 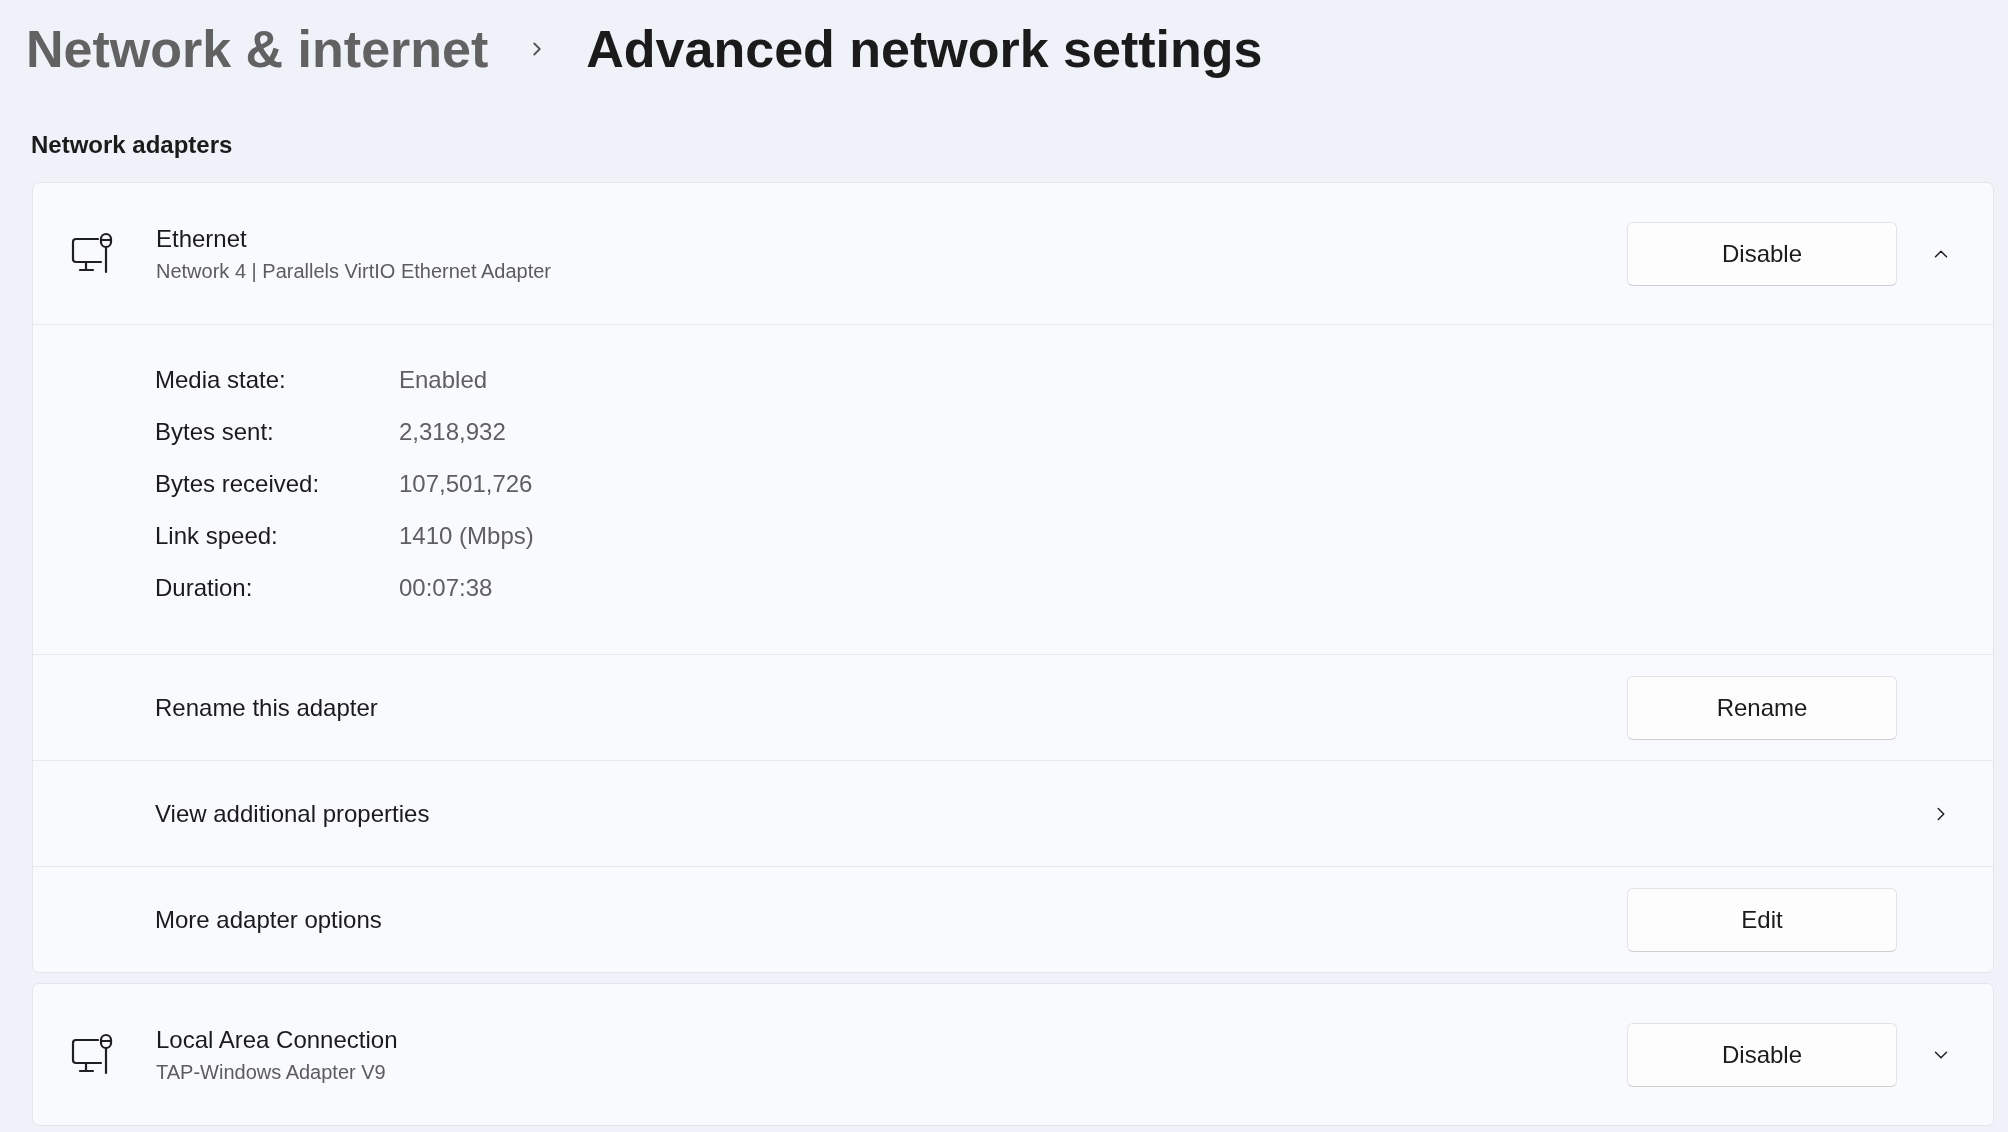 I want to click on section-heading: Network adapters, so click(x=132, y=145).